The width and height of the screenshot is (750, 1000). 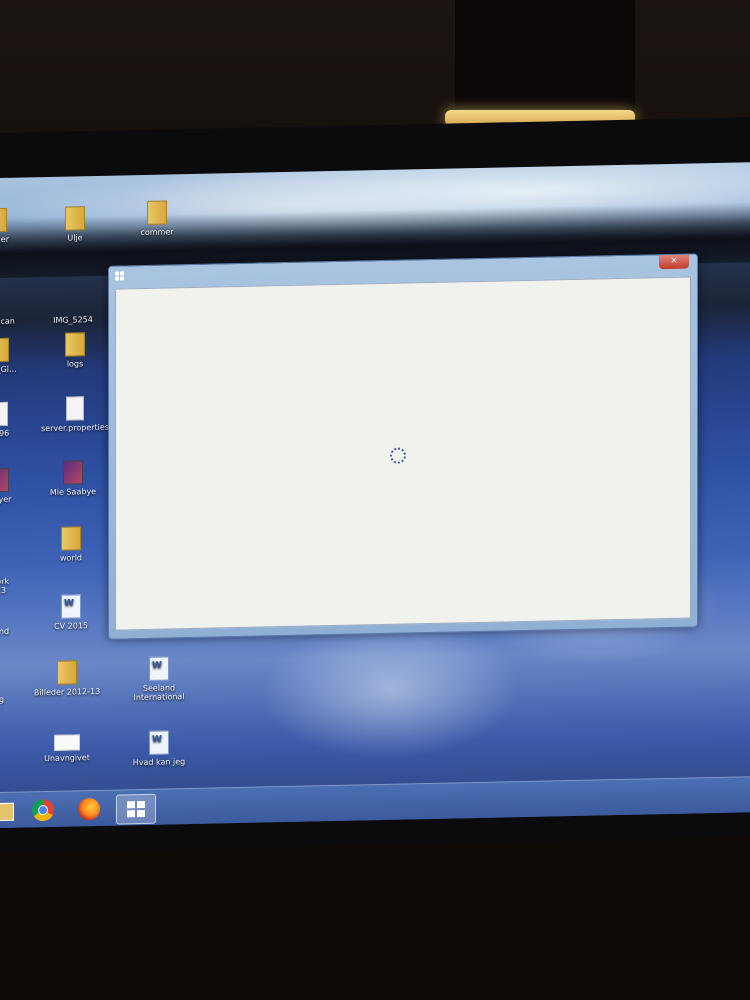 What do you see at coordinates (674, 262) in the screenshot?
I see `close-button: ×` at bounding box center [674, 262].